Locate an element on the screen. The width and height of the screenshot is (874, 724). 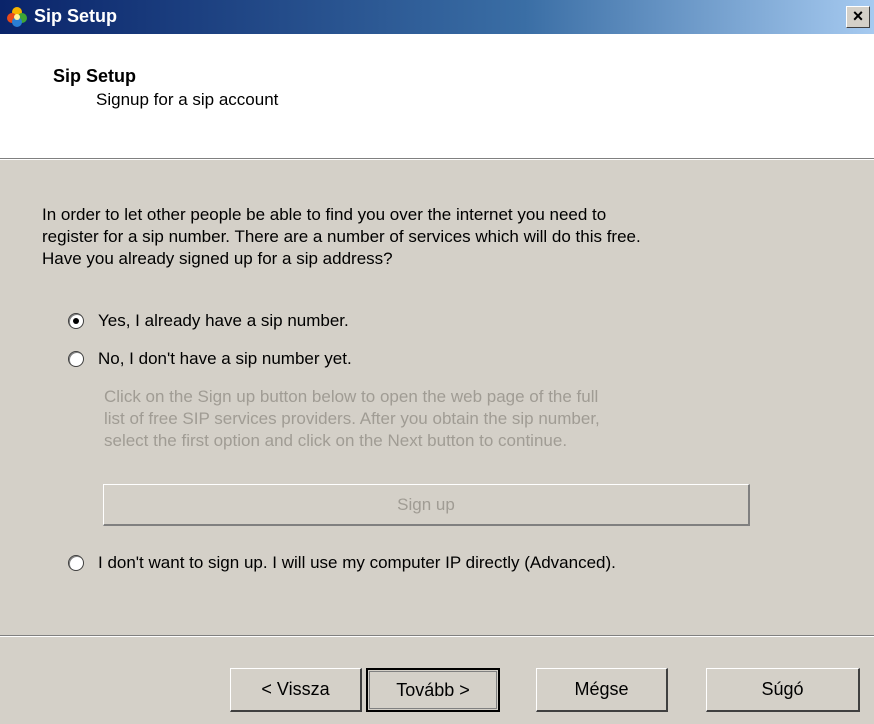
option-no-sip-number: No, I don't have a sip number yet. is located at coordinates (210, 359).